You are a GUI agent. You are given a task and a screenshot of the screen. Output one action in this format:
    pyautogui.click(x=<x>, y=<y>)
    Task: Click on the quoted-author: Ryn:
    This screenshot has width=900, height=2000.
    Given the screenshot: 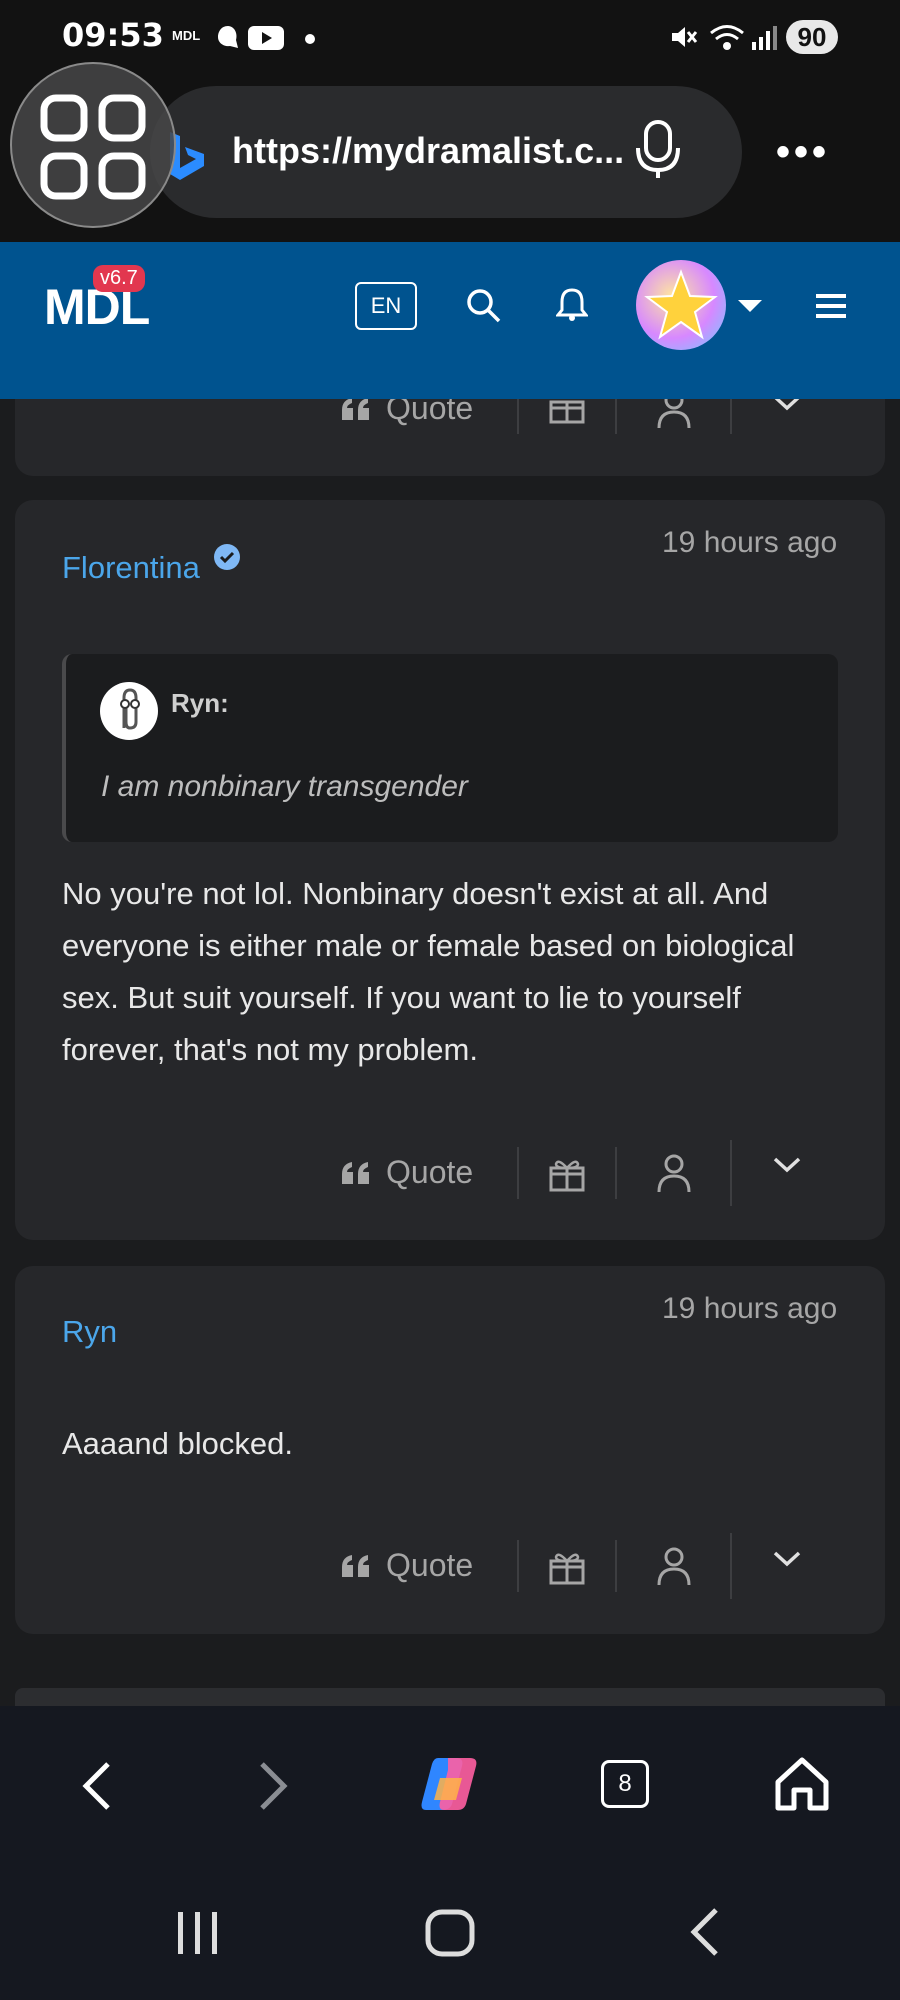 What is the action you would take?
    pyautogui.click(x=200, y=703)
    